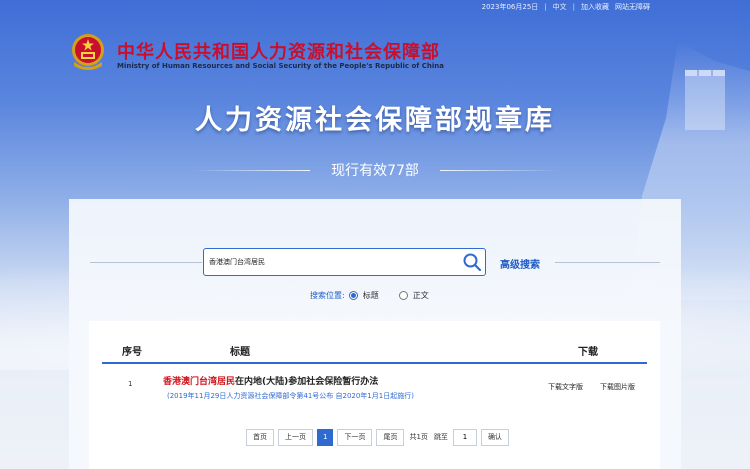  I want to click on current-page-button: 1, so click(325, 437).